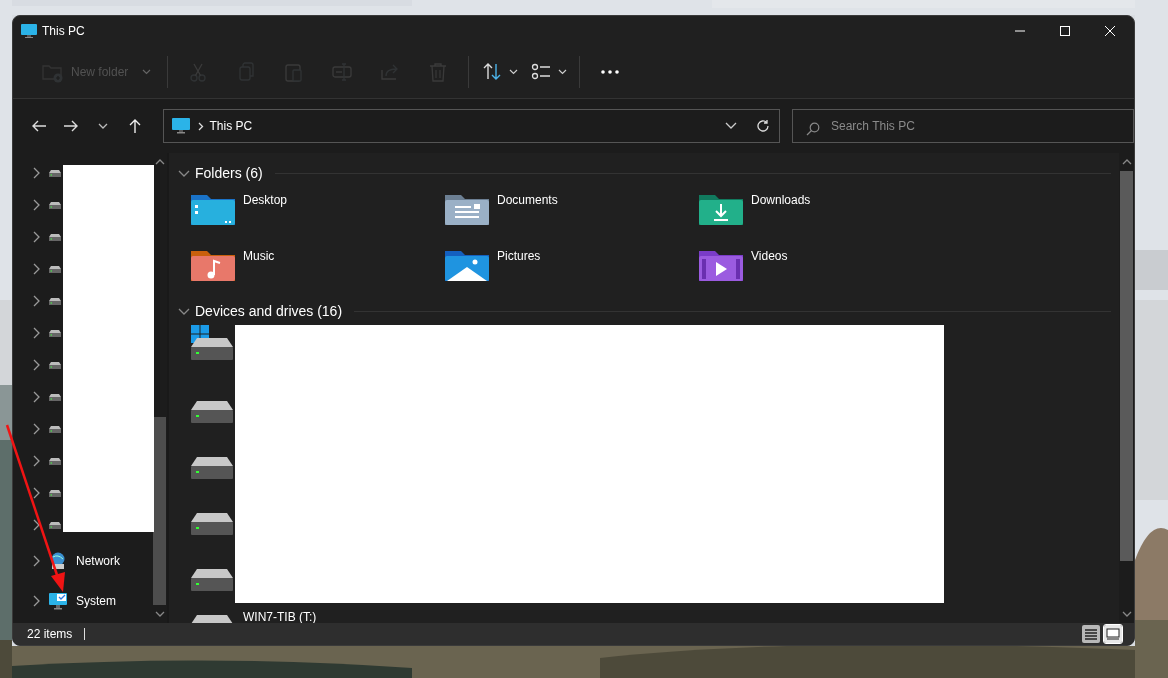  I want to click on folder-label: Documents, so click(527, 200).